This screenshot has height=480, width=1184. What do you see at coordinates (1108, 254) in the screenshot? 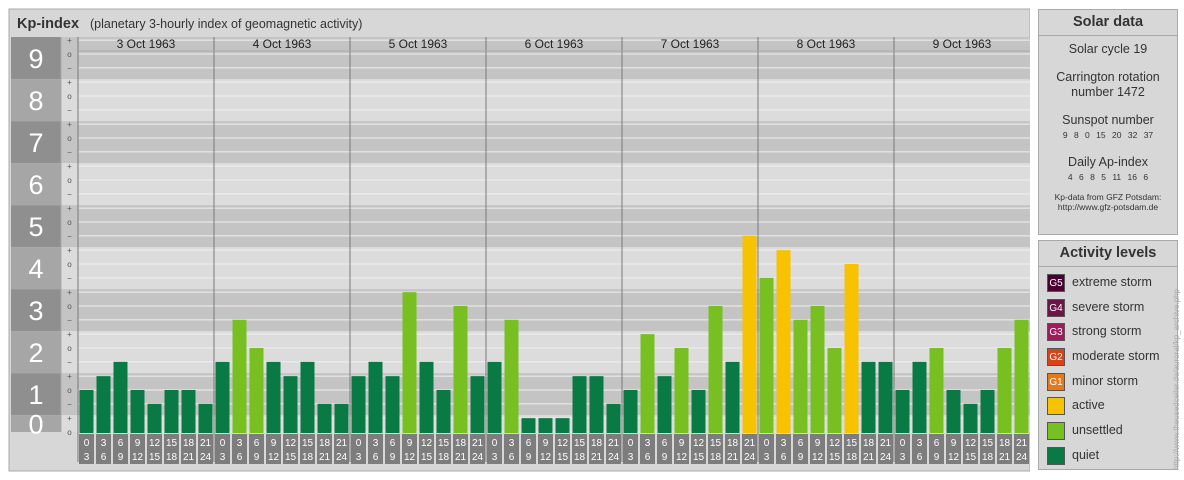
I see `activity-levels-title: Activity levels` at bounding box center [1108, 254].